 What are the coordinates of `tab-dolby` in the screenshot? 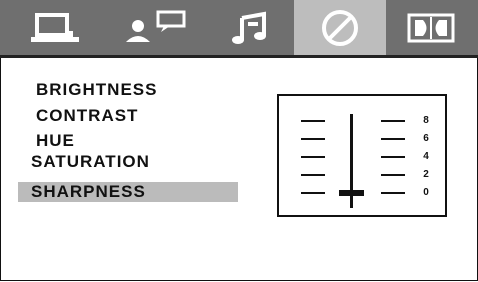 It's located at (431, 27).